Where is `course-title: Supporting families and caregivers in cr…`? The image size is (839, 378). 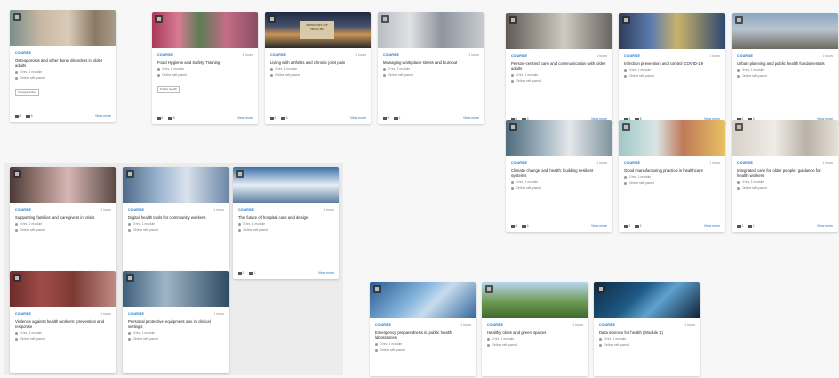 course-title: Supporting families and caregivers in cr… is located at coordinates (63, 217).